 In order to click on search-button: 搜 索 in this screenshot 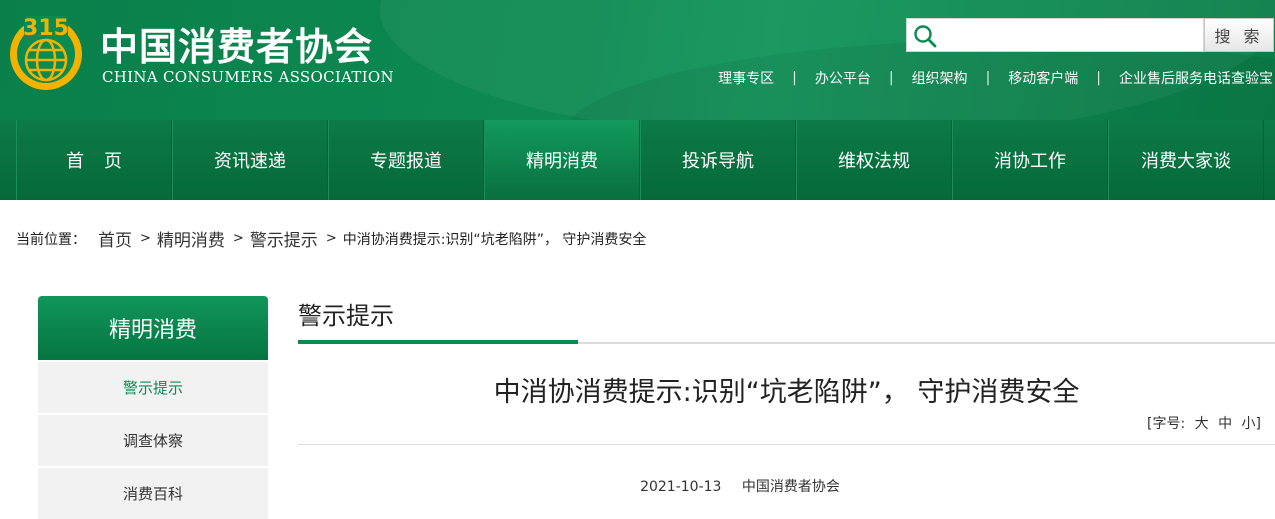, I will do `click(1239, 35)`.